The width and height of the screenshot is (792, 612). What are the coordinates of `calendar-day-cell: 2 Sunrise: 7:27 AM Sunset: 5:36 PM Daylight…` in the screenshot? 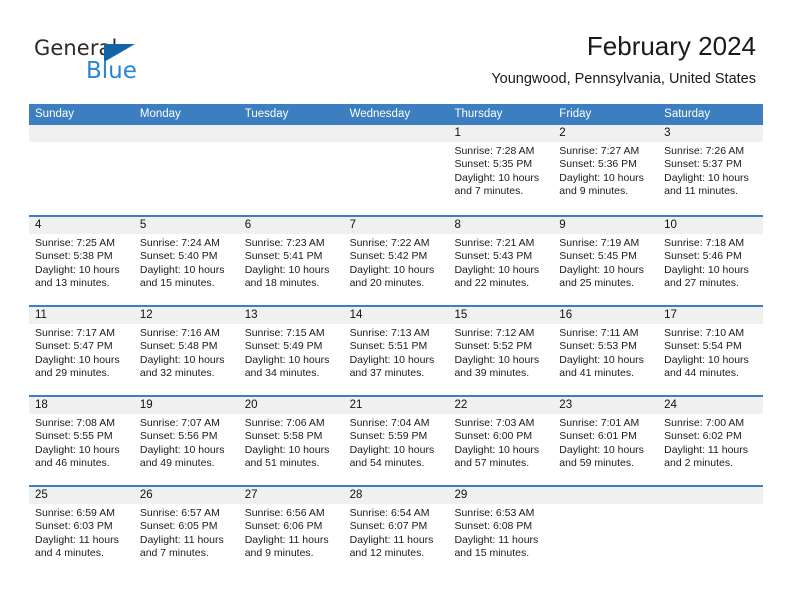 It's located at (606, 170).